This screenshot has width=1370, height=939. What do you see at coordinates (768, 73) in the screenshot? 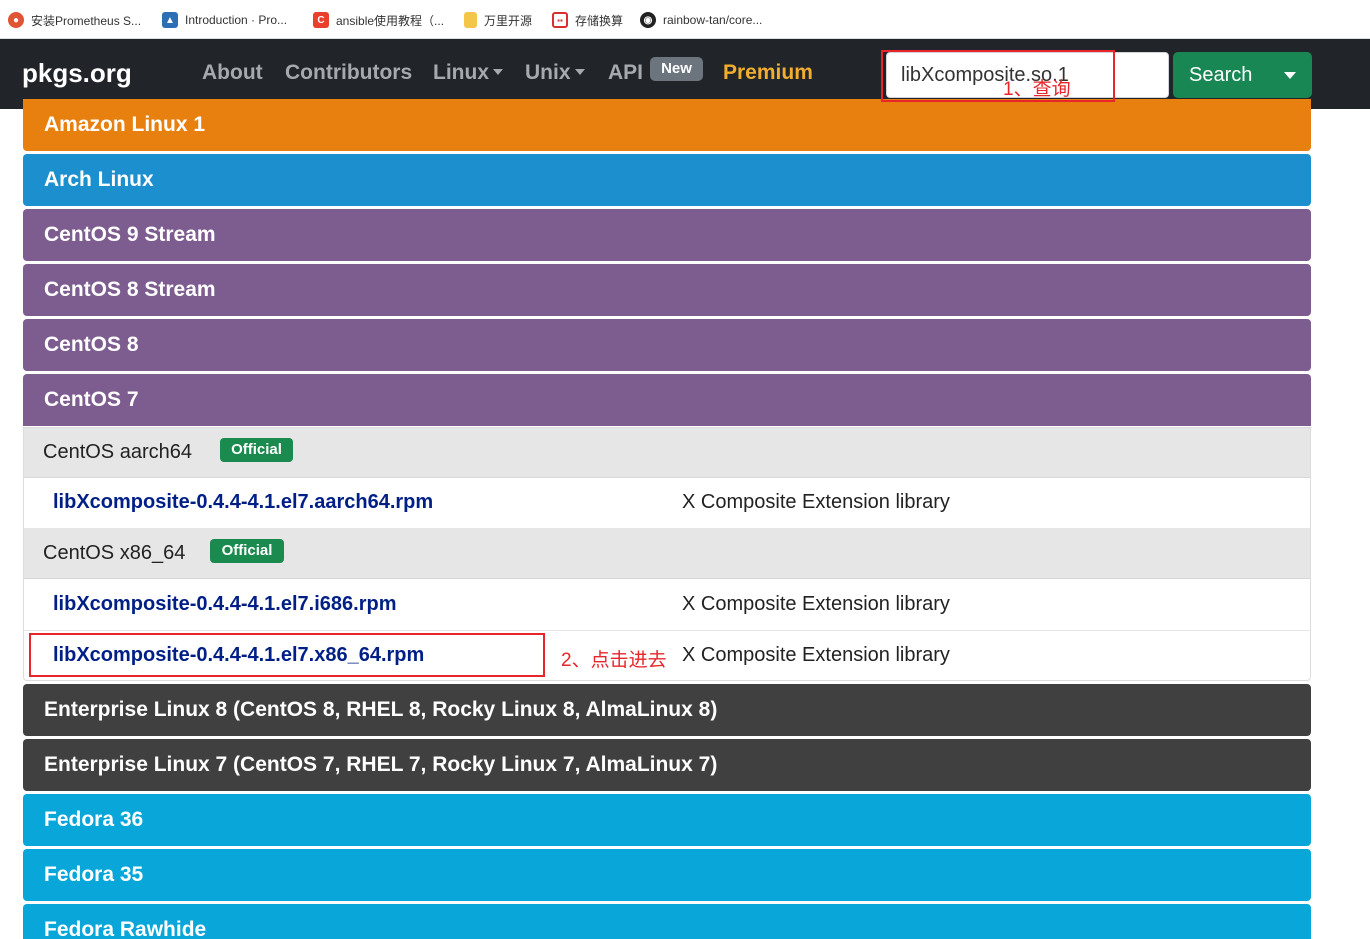
I see `nav-premium: Premium` at bounding box center [768, 73].